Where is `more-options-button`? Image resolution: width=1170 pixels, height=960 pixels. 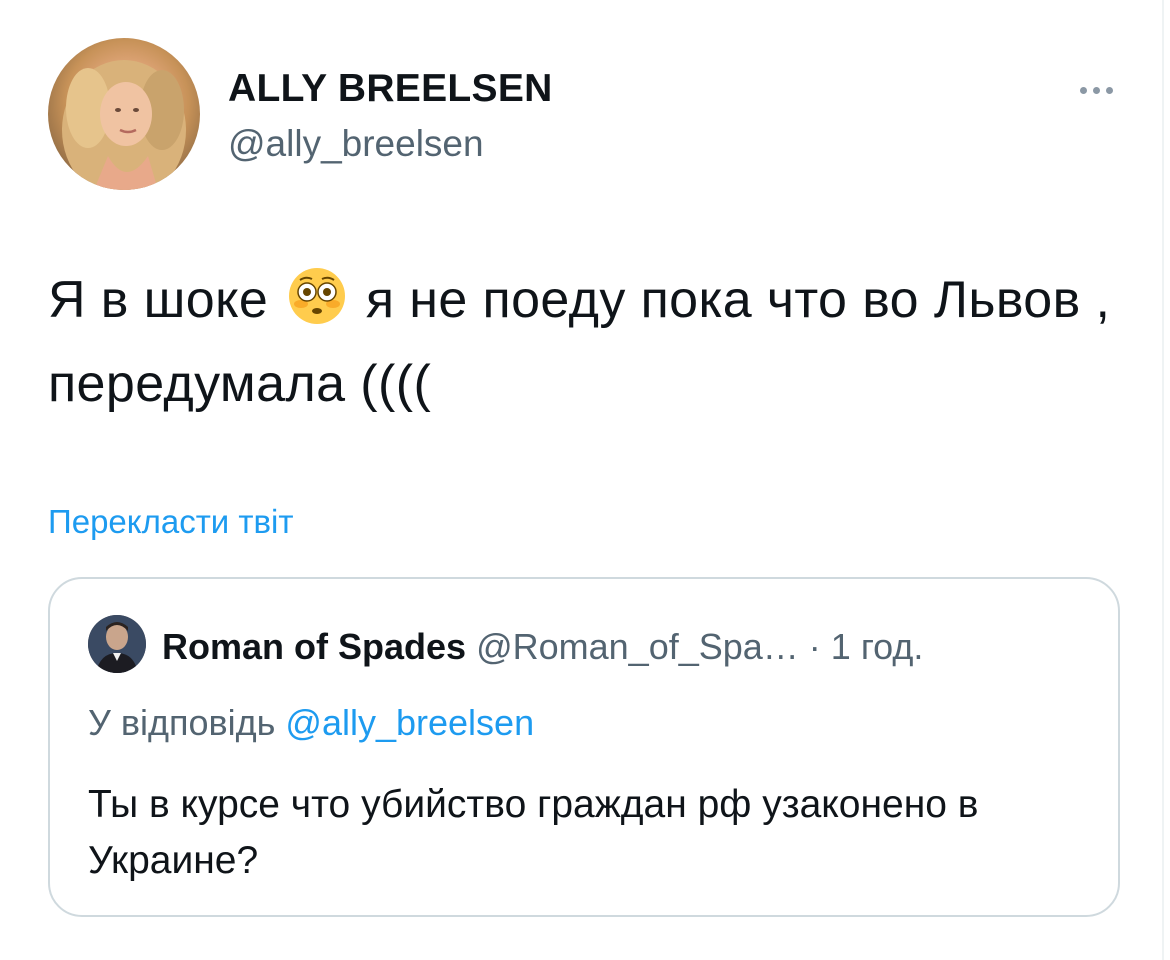
more-options-button is located at coordinates (1096, 90).